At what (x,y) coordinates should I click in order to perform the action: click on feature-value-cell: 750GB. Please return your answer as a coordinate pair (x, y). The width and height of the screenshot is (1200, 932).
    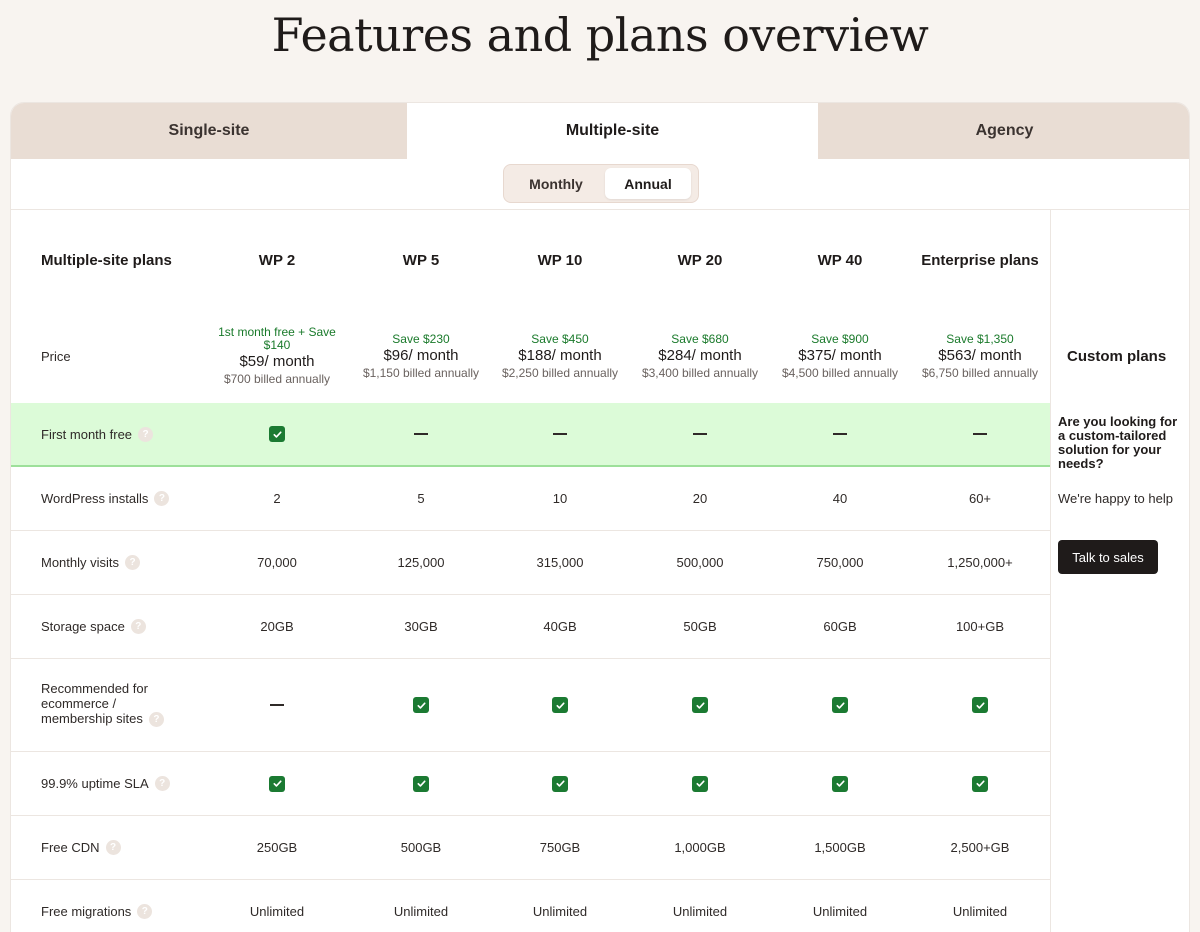
    Looking at the image, I should click on (560, 847).